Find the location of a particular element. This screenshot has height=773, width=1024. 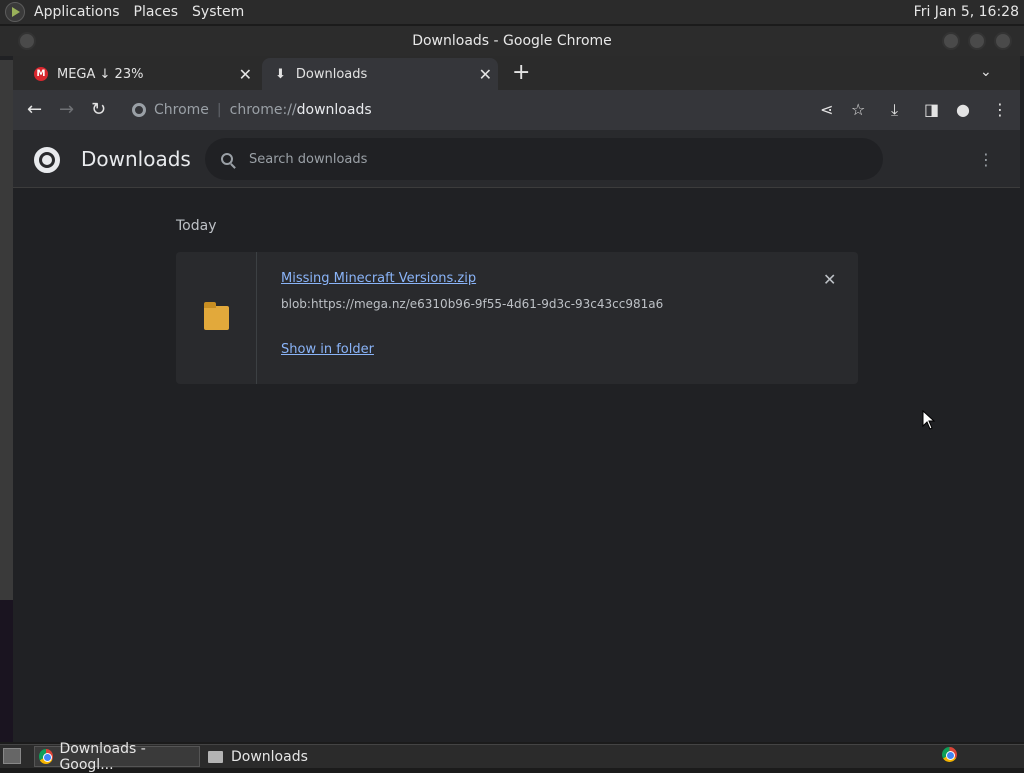

chrome-logo-icon is located at coordinates (47, 160).